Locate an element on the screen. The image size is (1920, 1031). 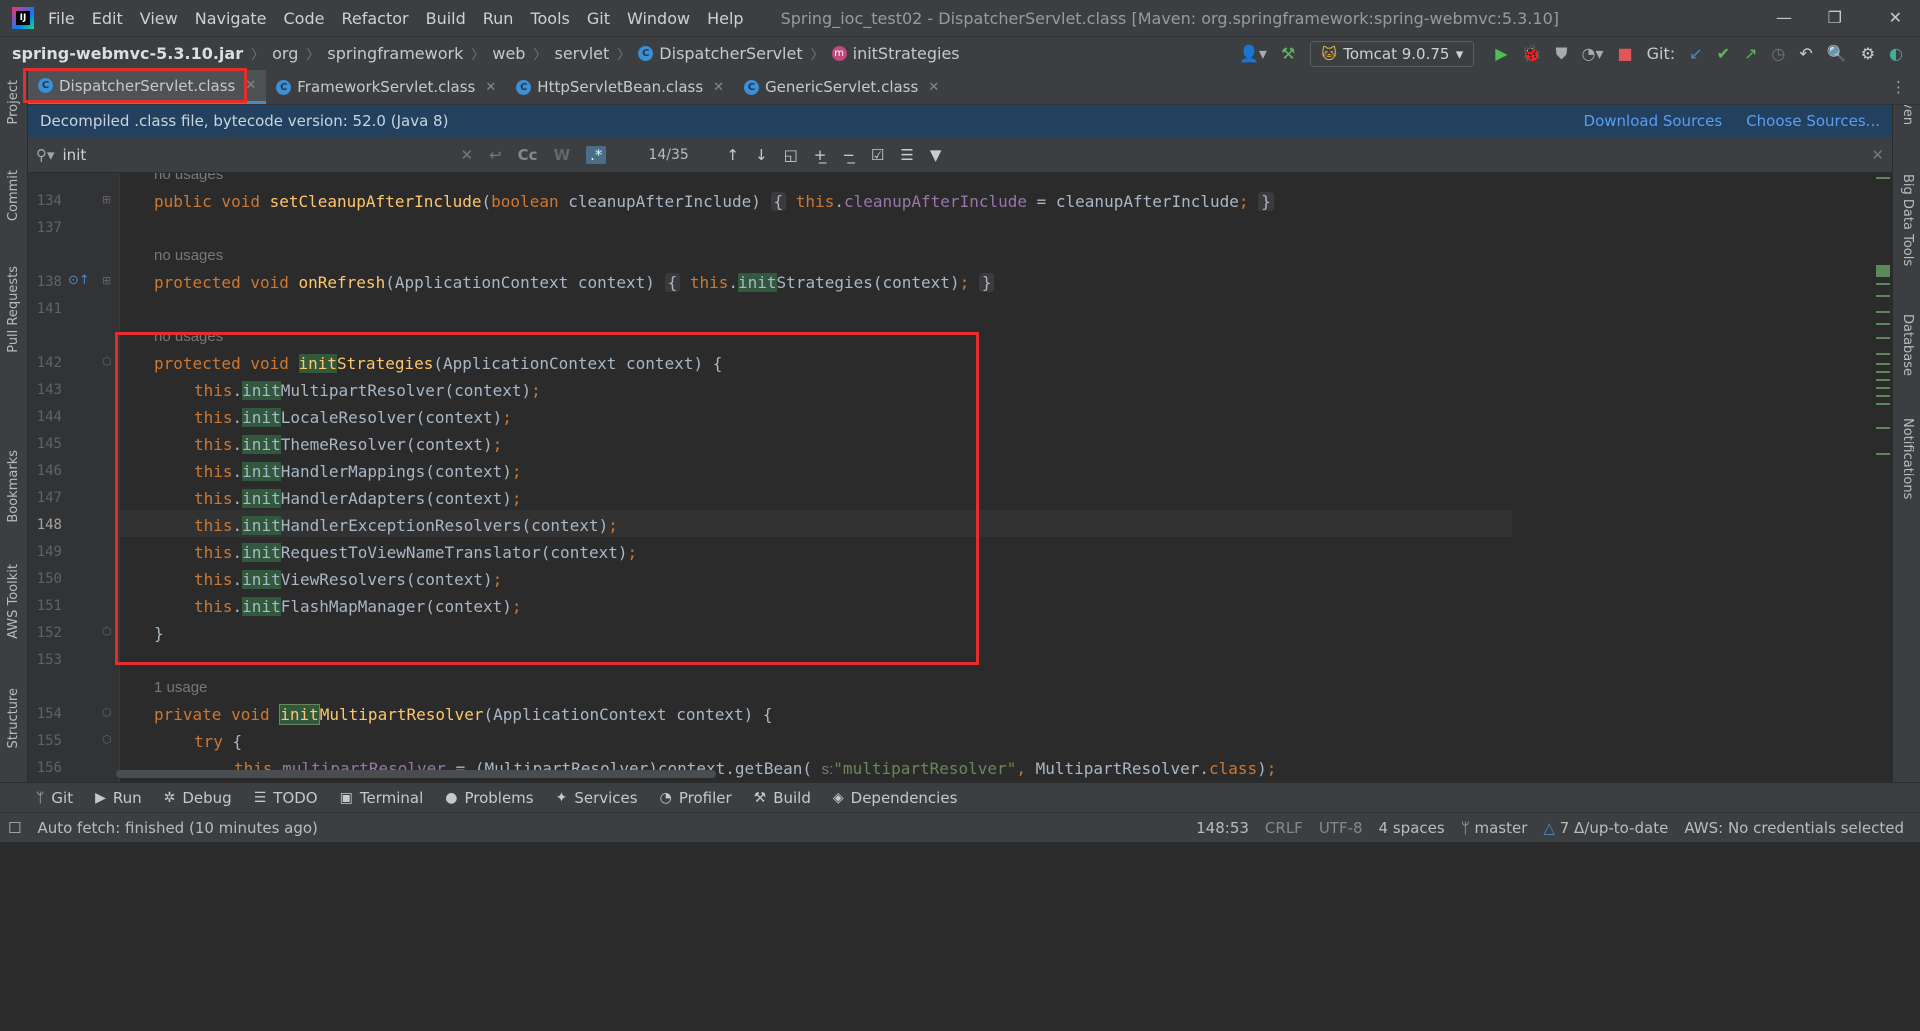
filter-icon: ▼ is located at coordinates (936, 155).